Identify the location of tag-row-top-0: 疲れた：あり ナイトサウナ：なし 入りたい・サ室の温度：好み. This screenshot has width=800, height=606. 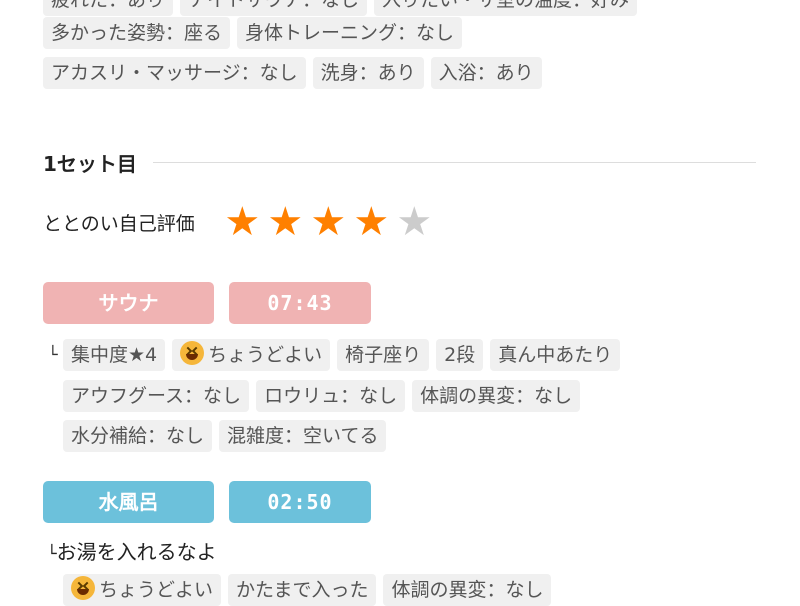
(343, 8).